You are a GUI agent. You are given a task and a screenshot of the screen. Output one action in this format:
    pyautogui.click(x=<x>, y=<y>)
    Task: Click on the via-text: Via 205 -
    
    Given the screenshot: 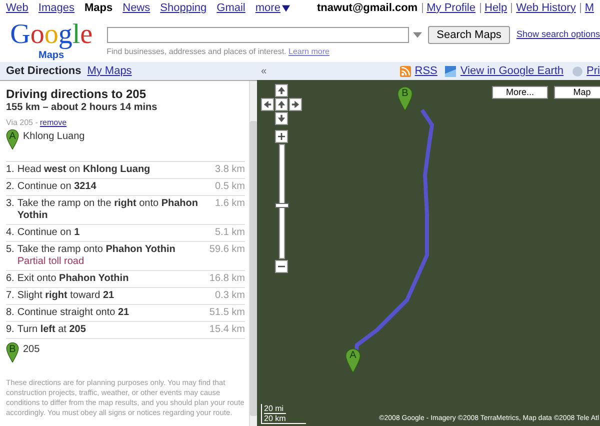 What is the action you would take?
    pyautogui.click(x=22, y=123)
    